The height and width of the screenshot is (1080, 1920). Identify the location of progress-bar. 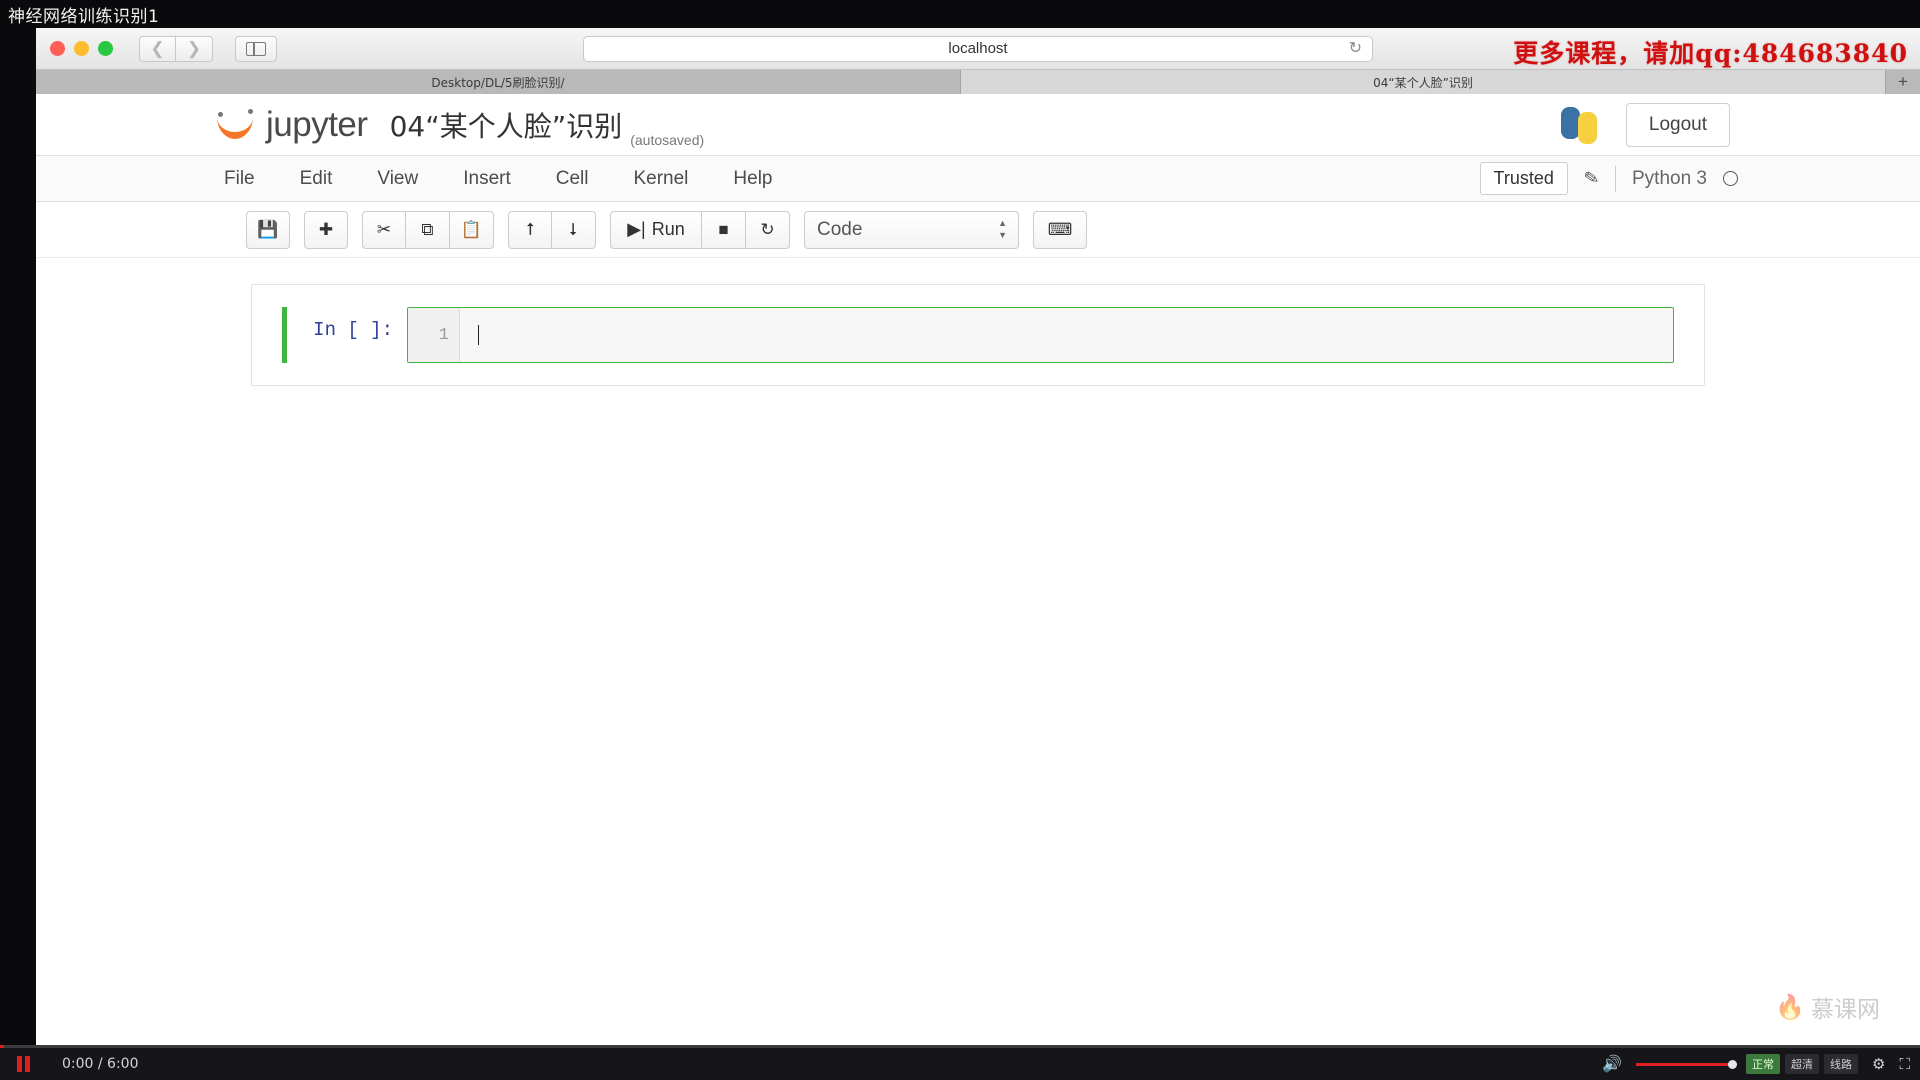
(960, 1046).